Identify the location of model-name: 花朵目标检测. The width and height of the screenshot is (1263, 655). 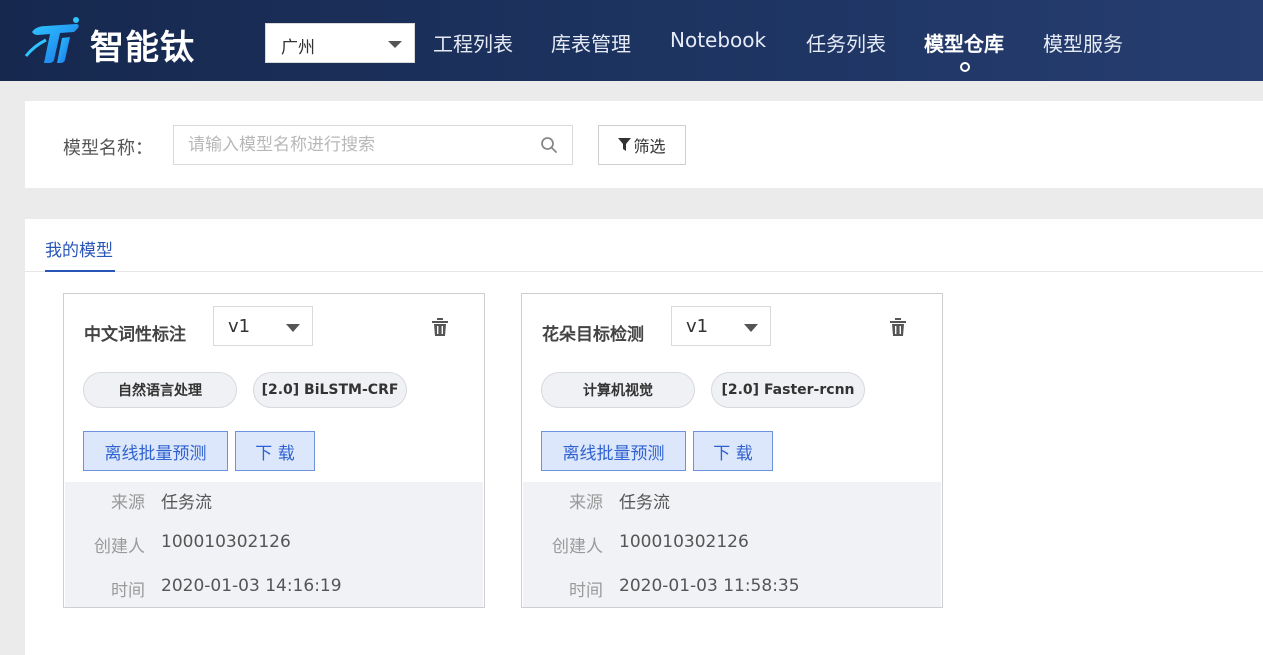
(593, 335).